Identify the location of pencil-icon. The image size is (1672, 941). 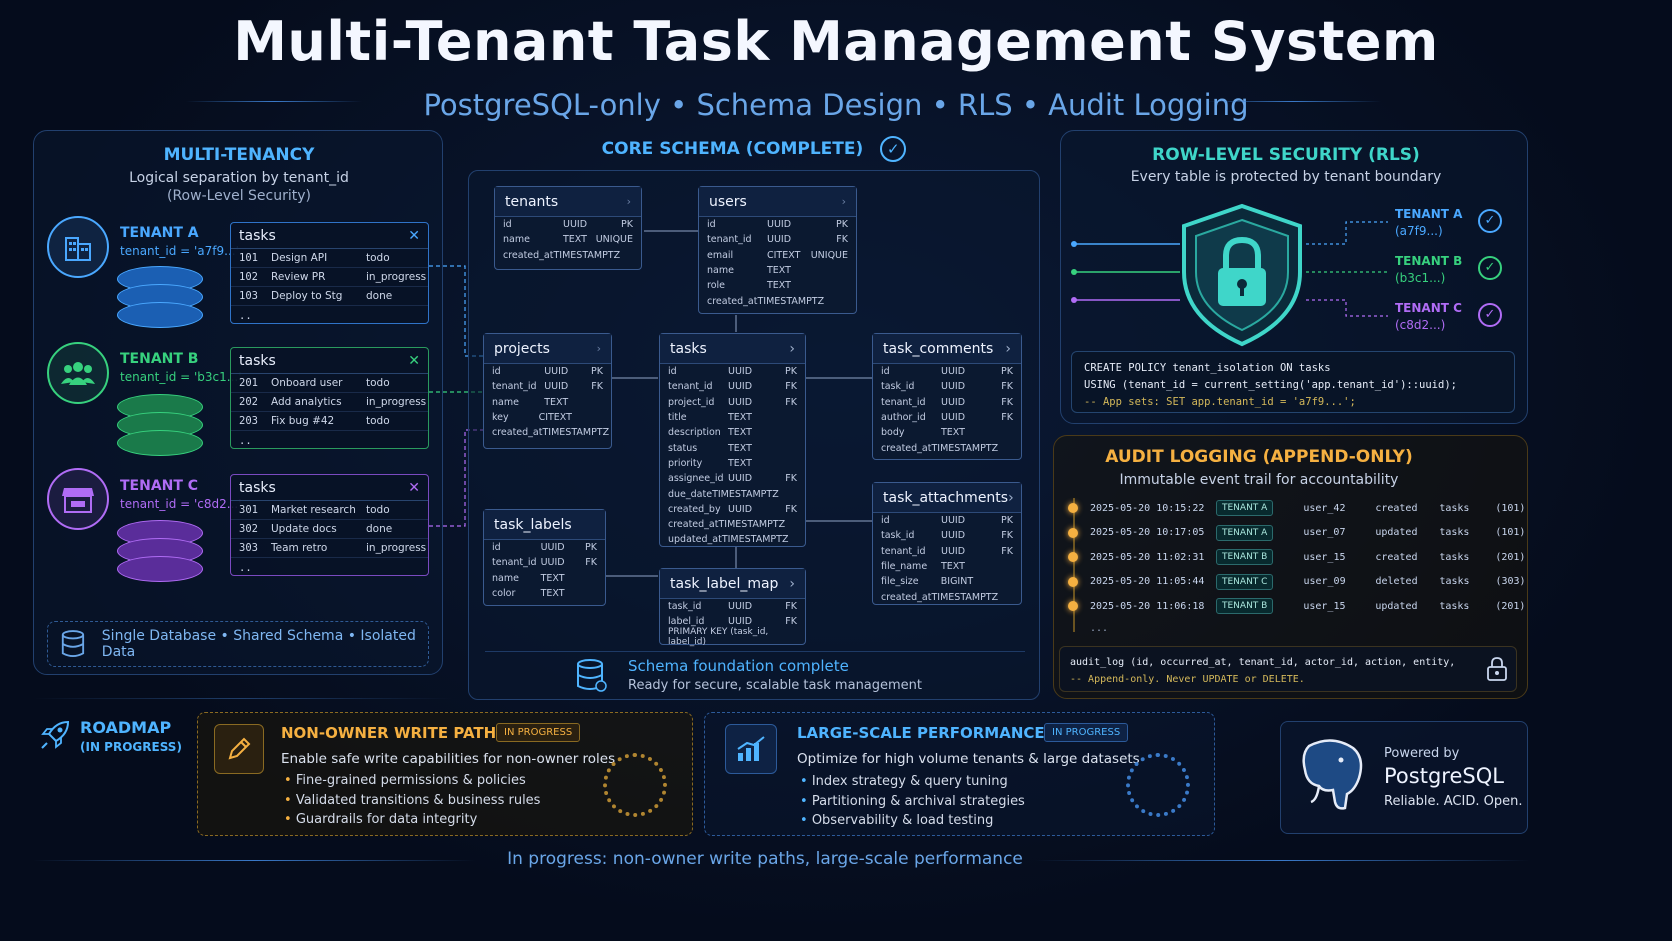
(239, 749).